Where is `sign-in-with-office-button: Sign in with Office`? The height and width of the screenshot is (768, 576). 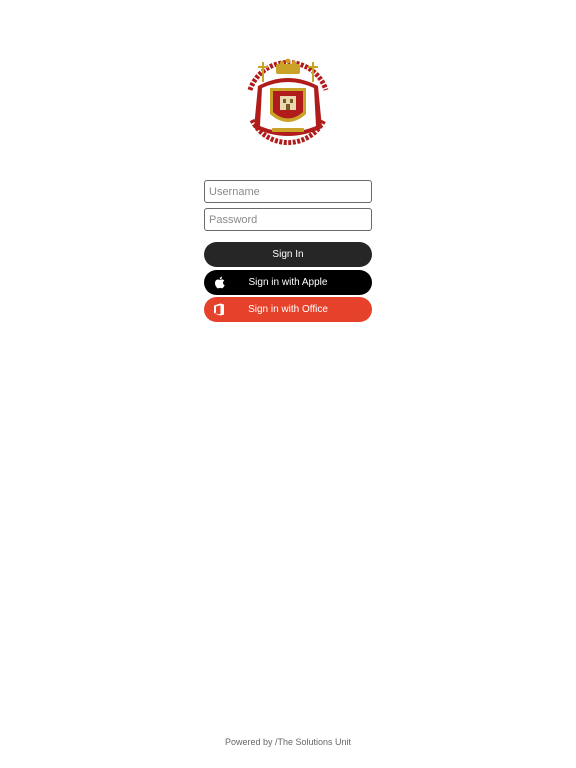
sign-in-with-office-button: Sign in with Office is located at coordinates (288, 309).